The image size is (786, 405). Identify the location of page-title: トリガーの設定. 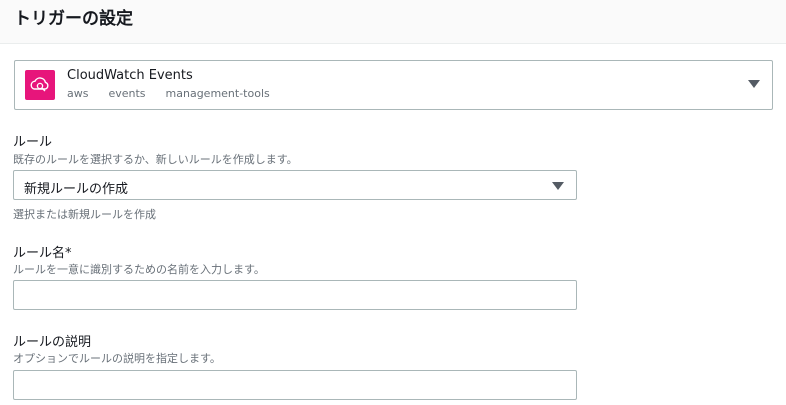
(73, 19).